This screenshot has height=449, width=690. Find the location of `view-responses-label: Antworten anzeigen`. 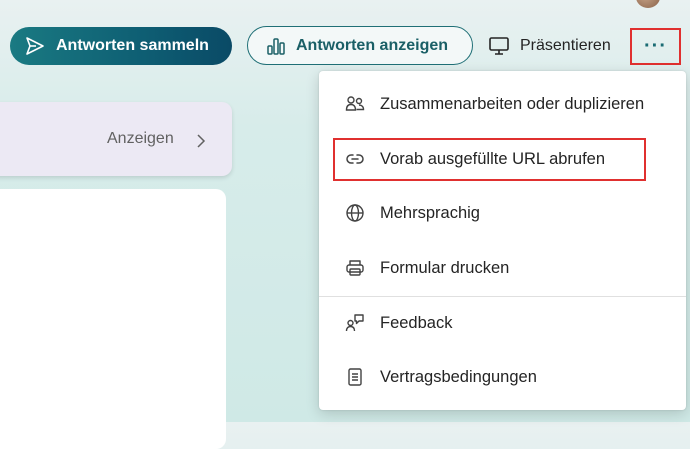

view-responses-label: Antworten anzeigen is located at coordinates (372, 45).